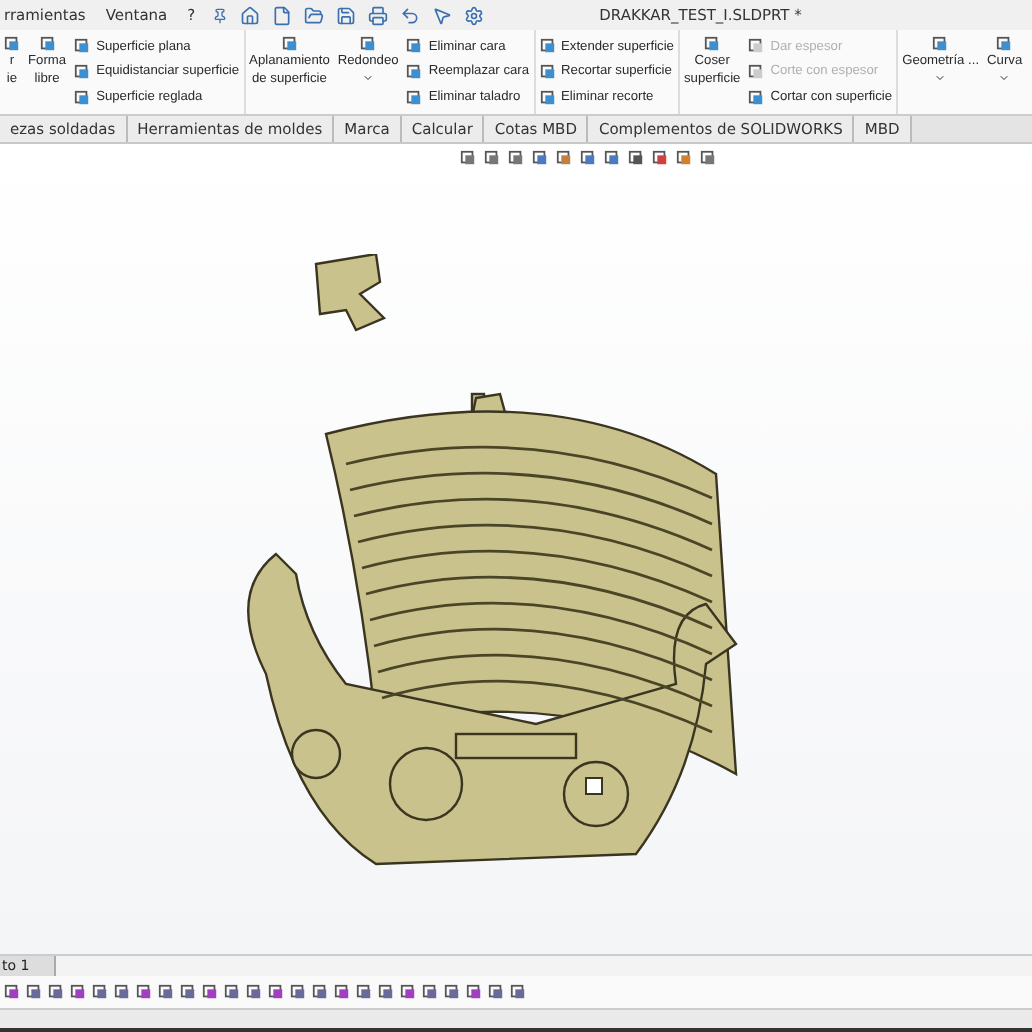  I want to click on undo-icon, so click(409, 15).